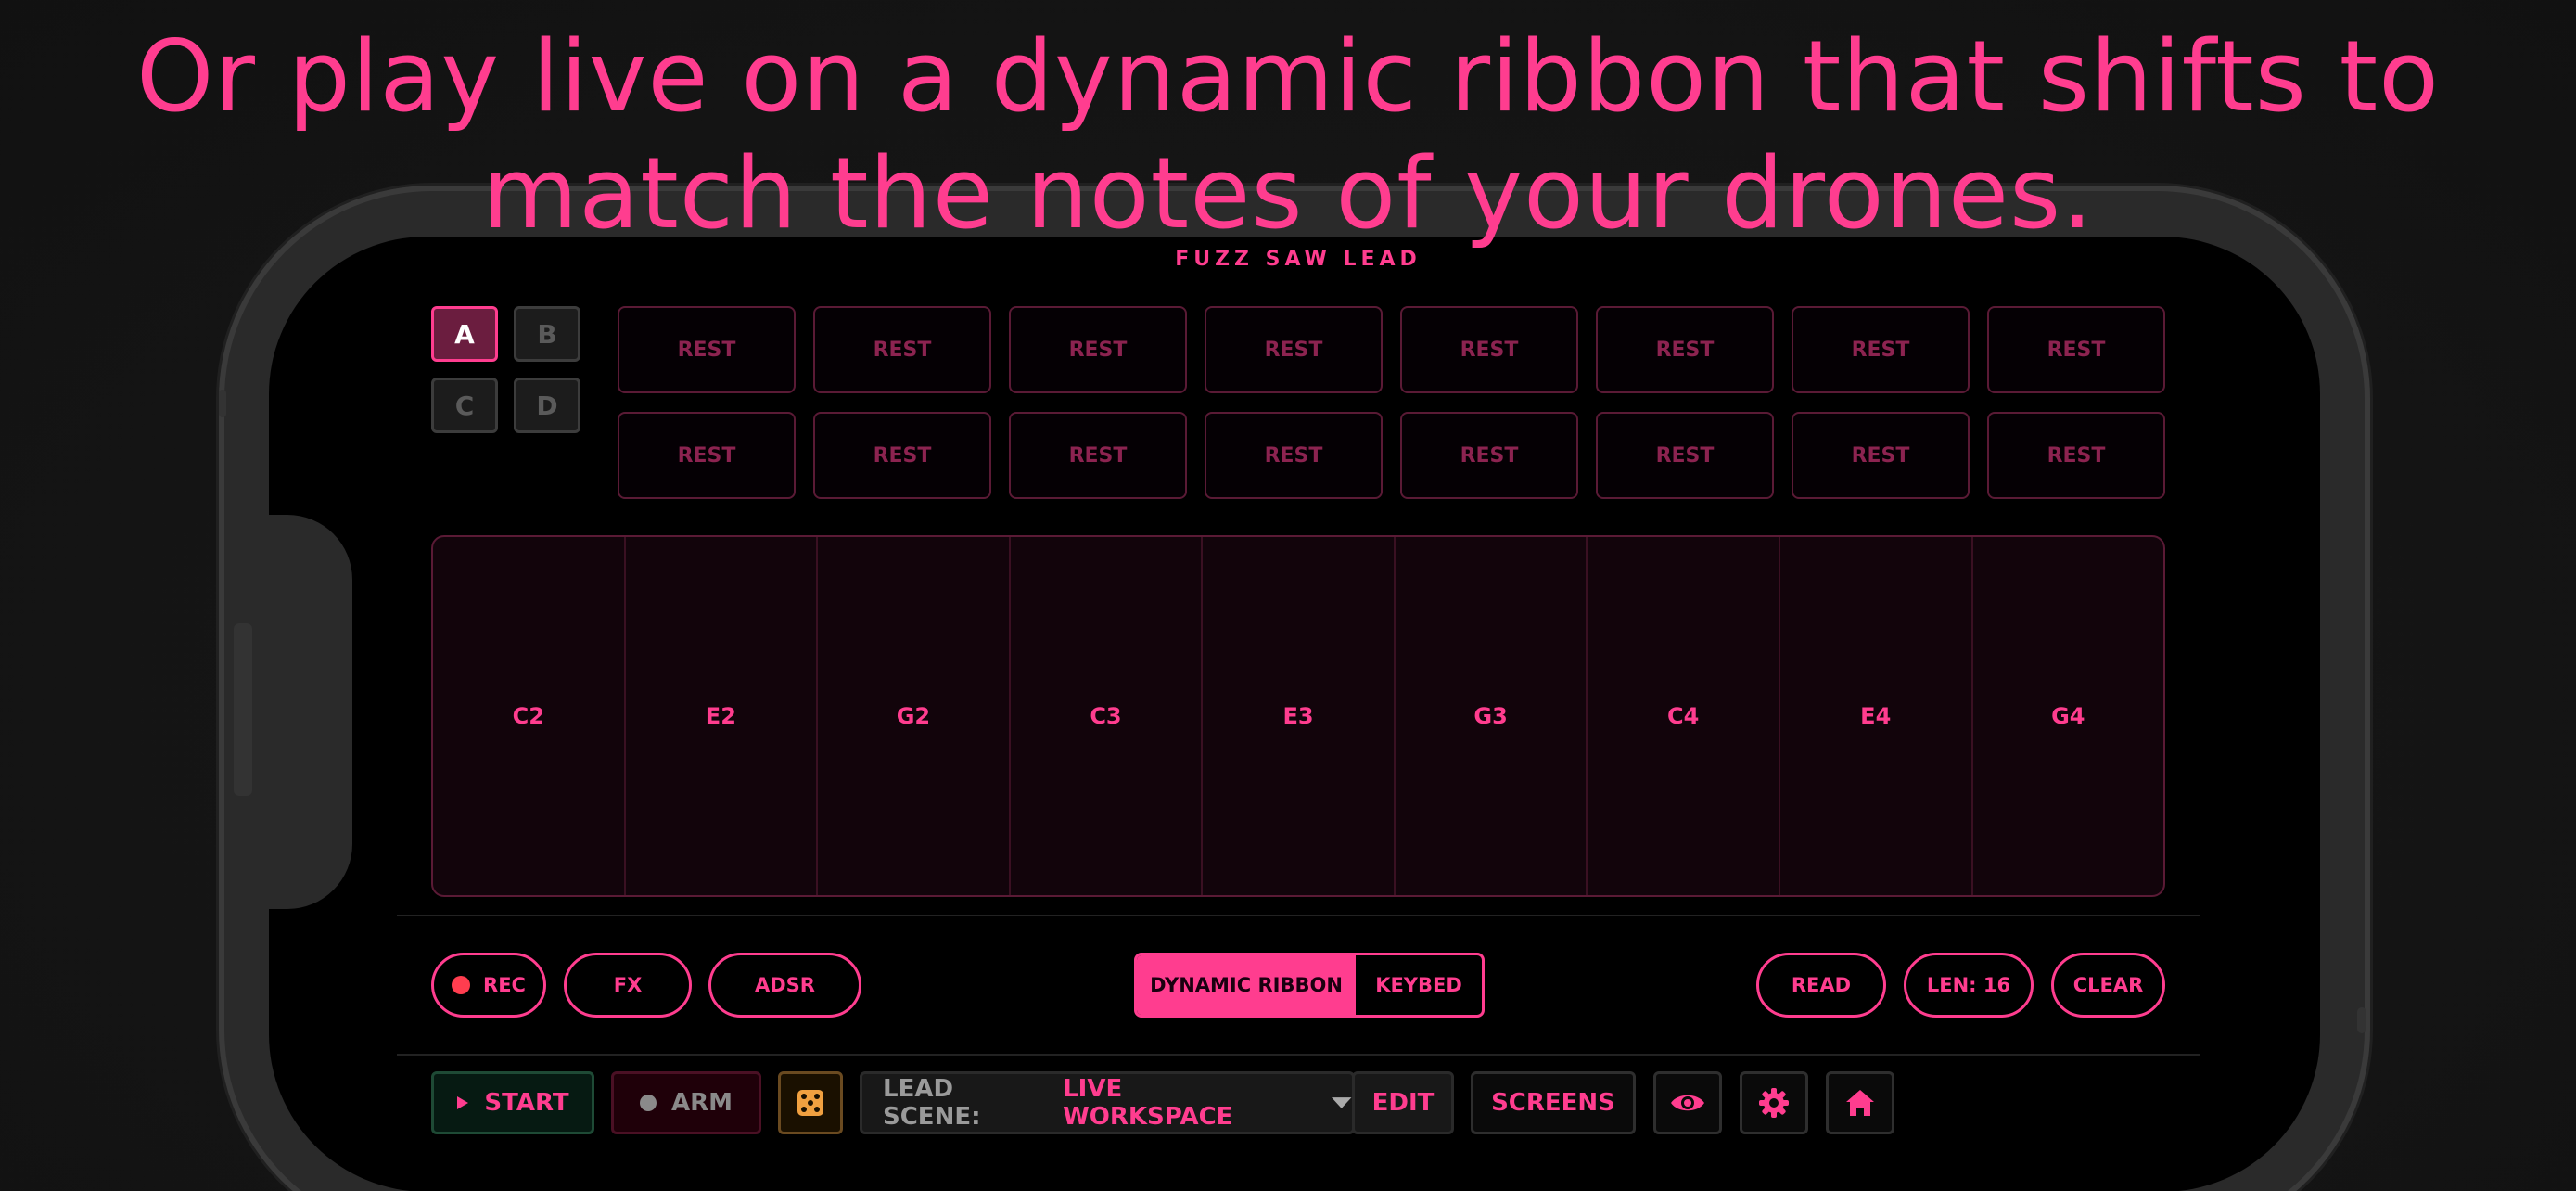 Image resolution: width=2576 pixels, height=1191 pixels. What do you see at coordinates (1881, 455) in the screenshot?
I see `step-15: REST` at bounding box center [1881, 455].